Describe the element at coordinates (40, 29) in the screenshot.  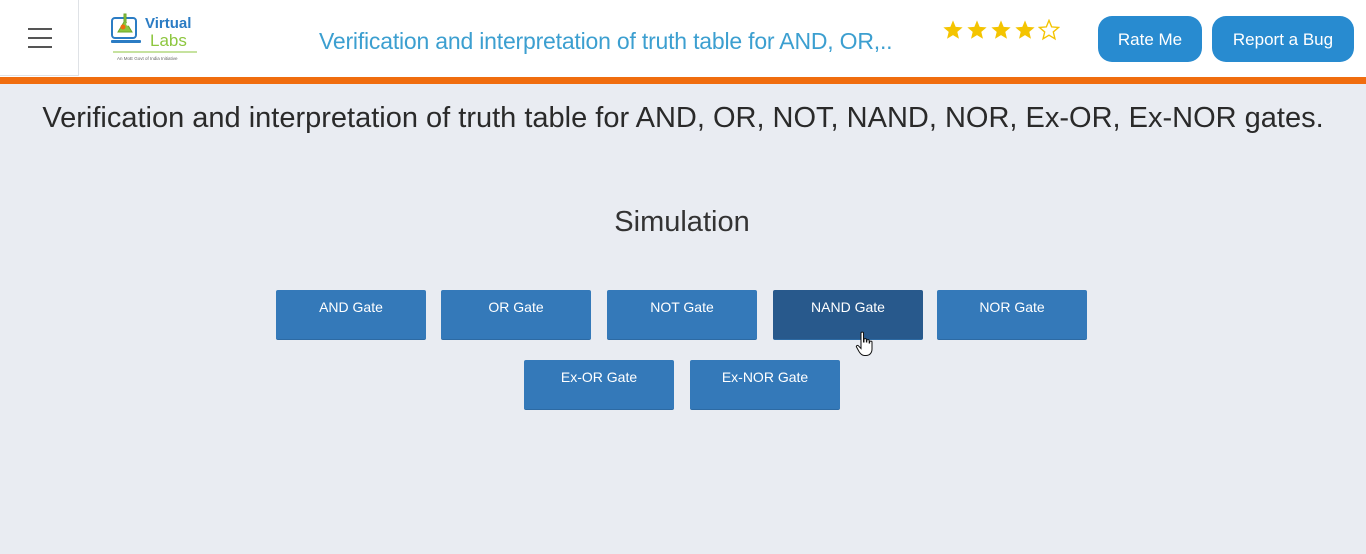
I see `hamburger-menu-icon` at that location.